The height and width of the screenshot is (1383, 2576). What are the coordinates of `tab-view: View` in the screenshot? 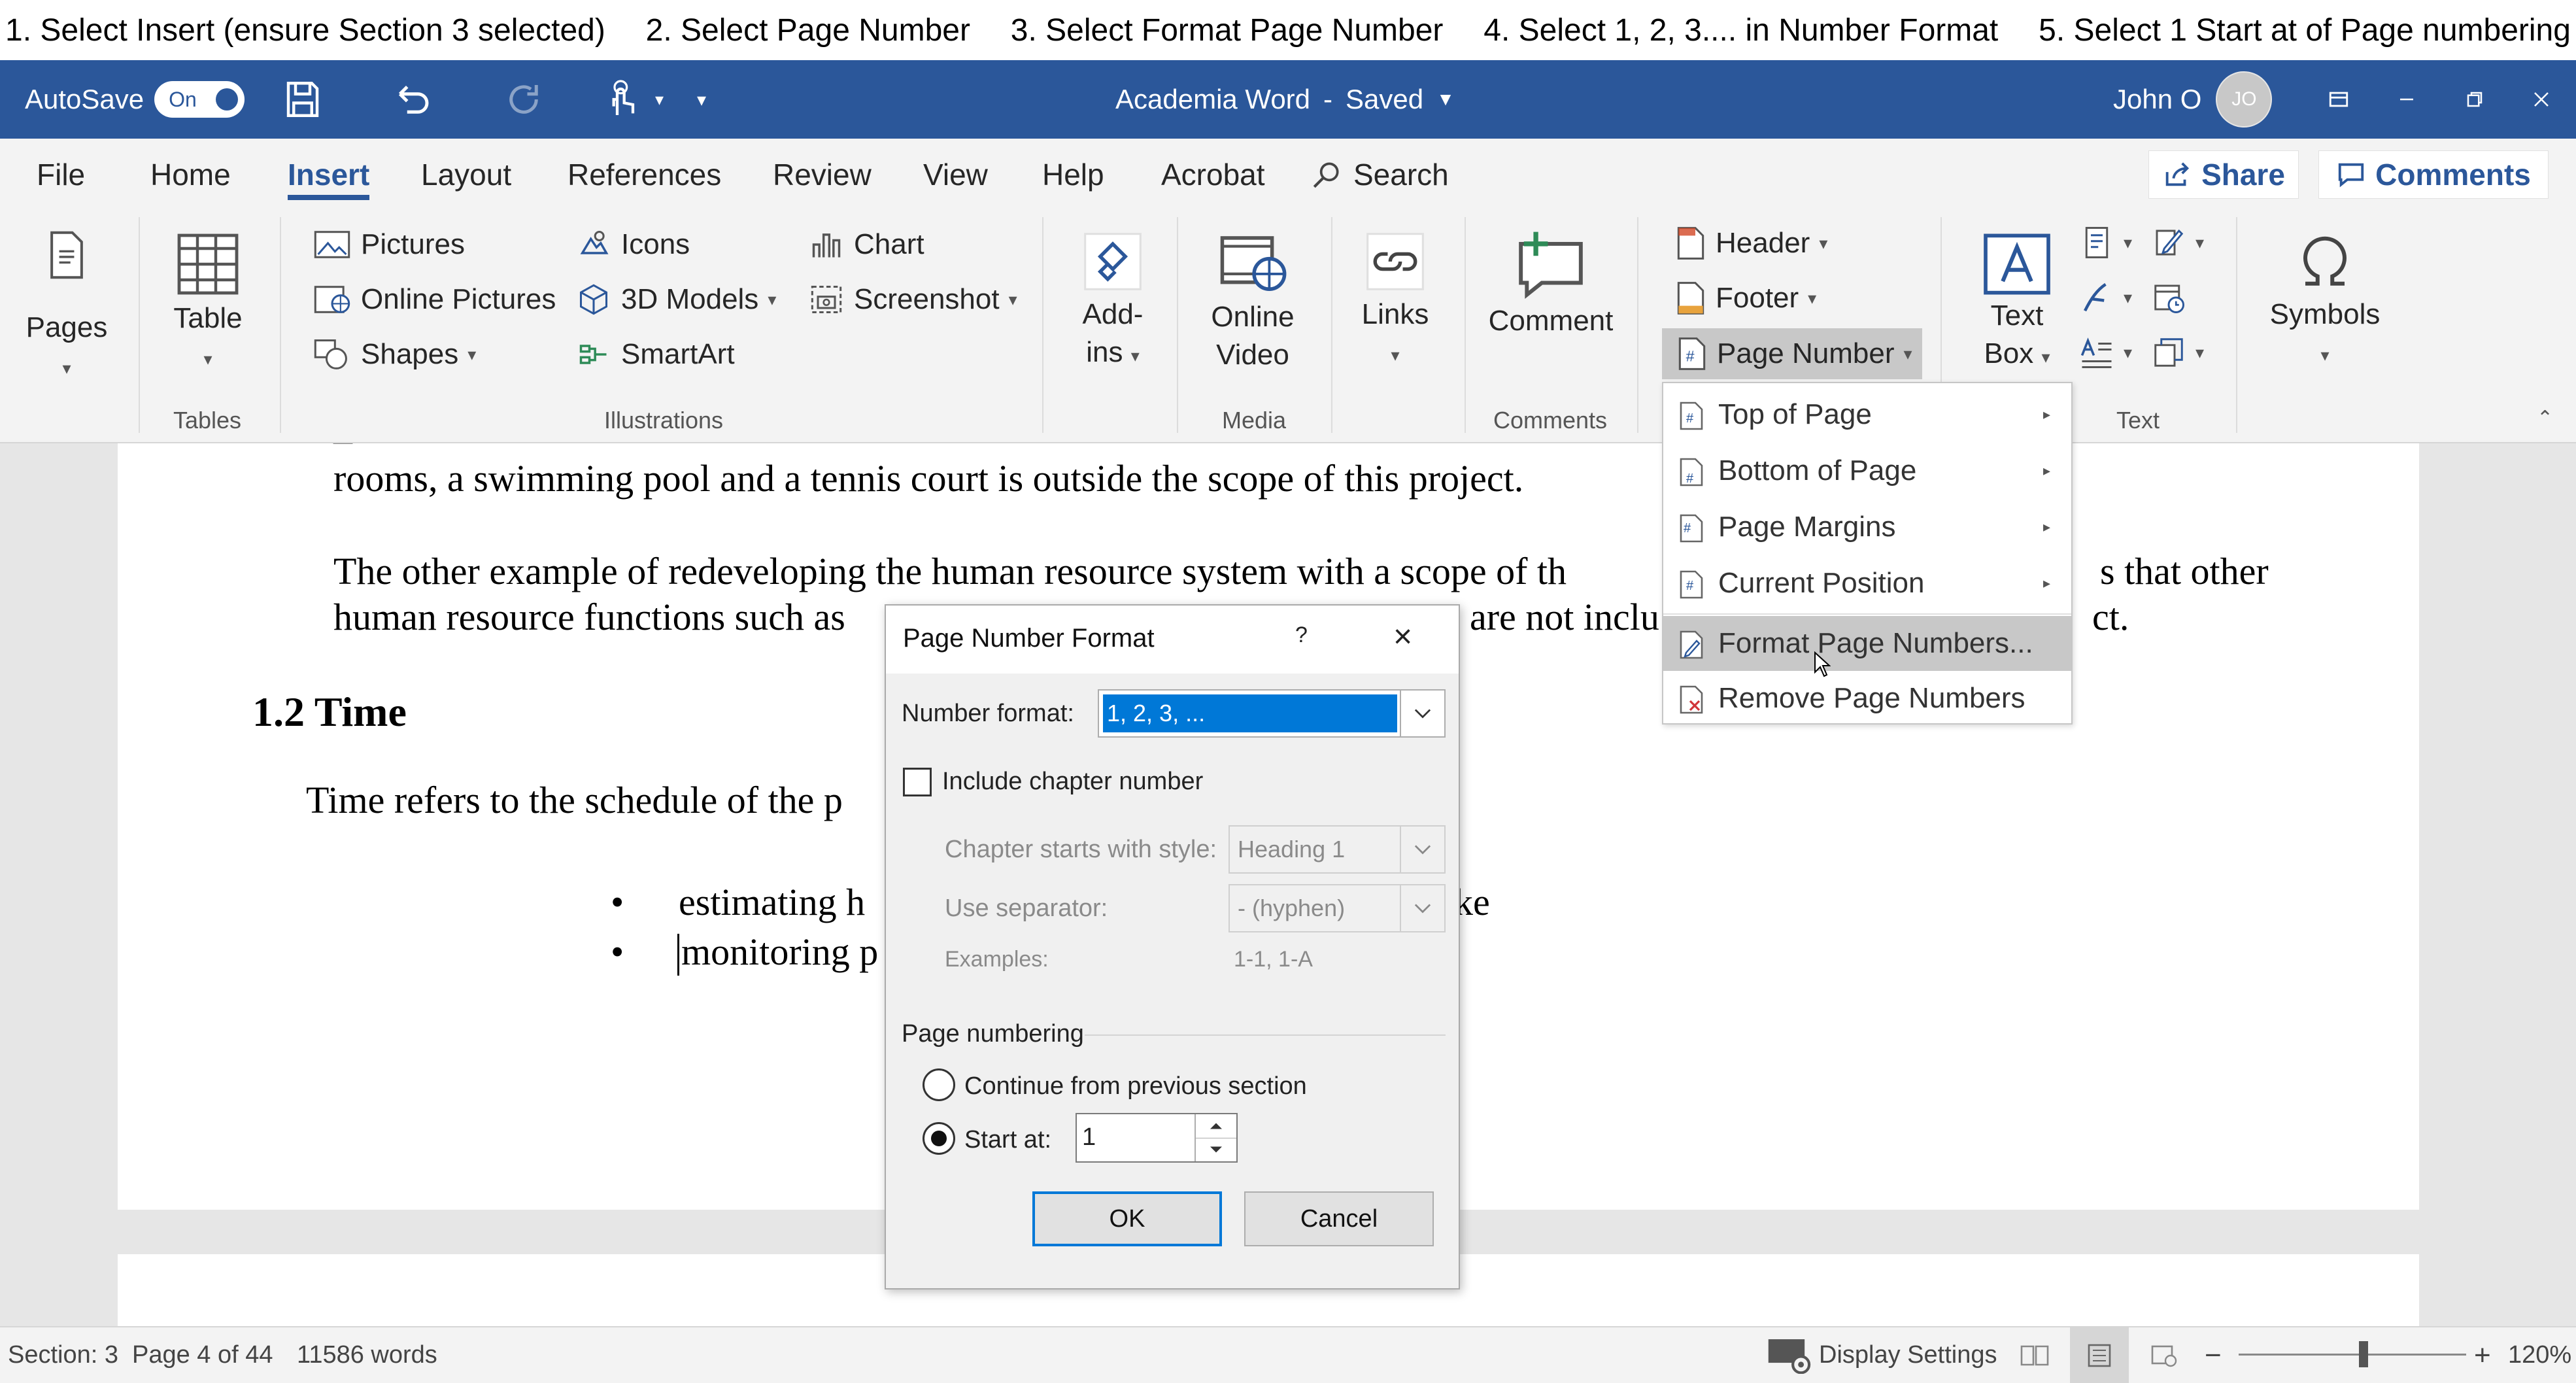 It's located at (955, 175).